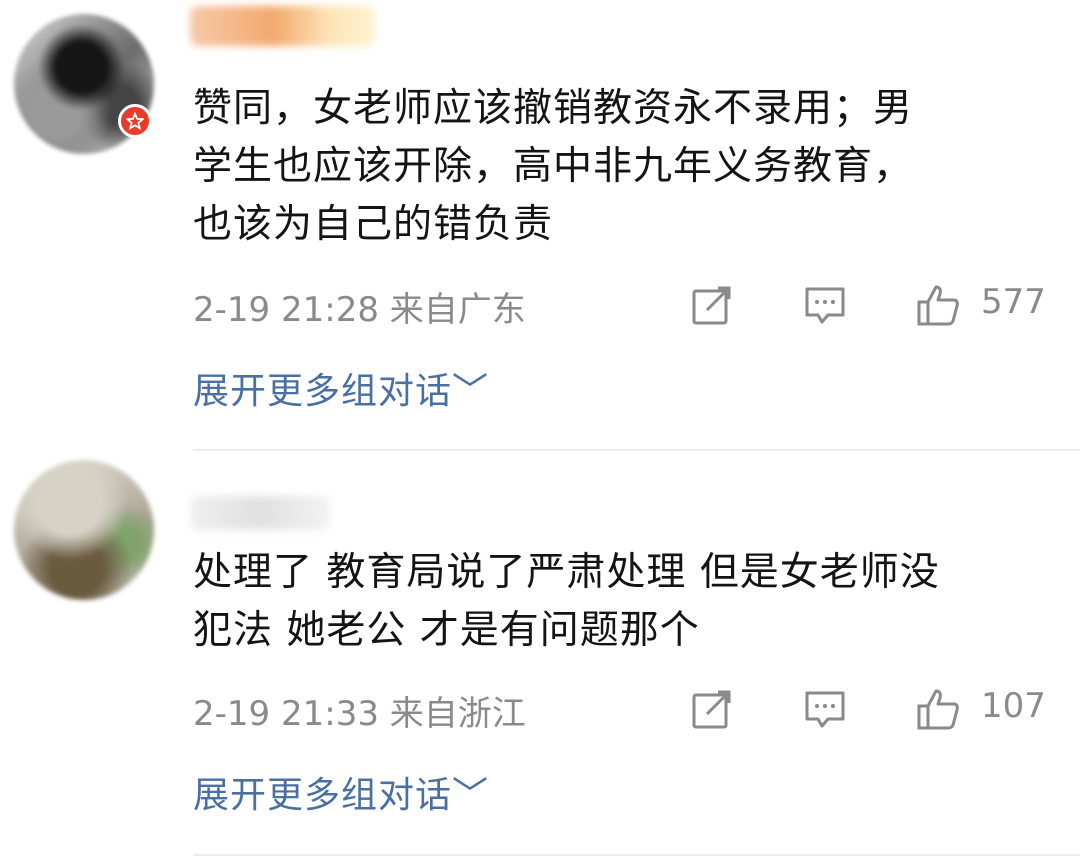 This screenshot has height=856, width=1080. I want to click on comment-text: 处理了 教育局说了严肃处理 但是女老师没 犯法 她老公 才是有问题那个, so click(613, 602).